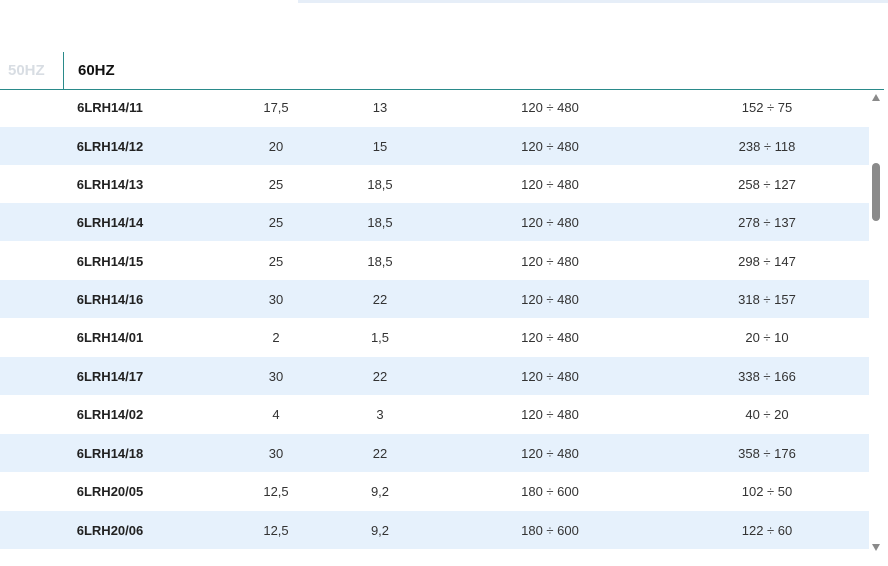 Image resolution: width=888 pixels, height=566 pixels. I want to click on cell-head: 278 ÷ 137, so click(767, 222).